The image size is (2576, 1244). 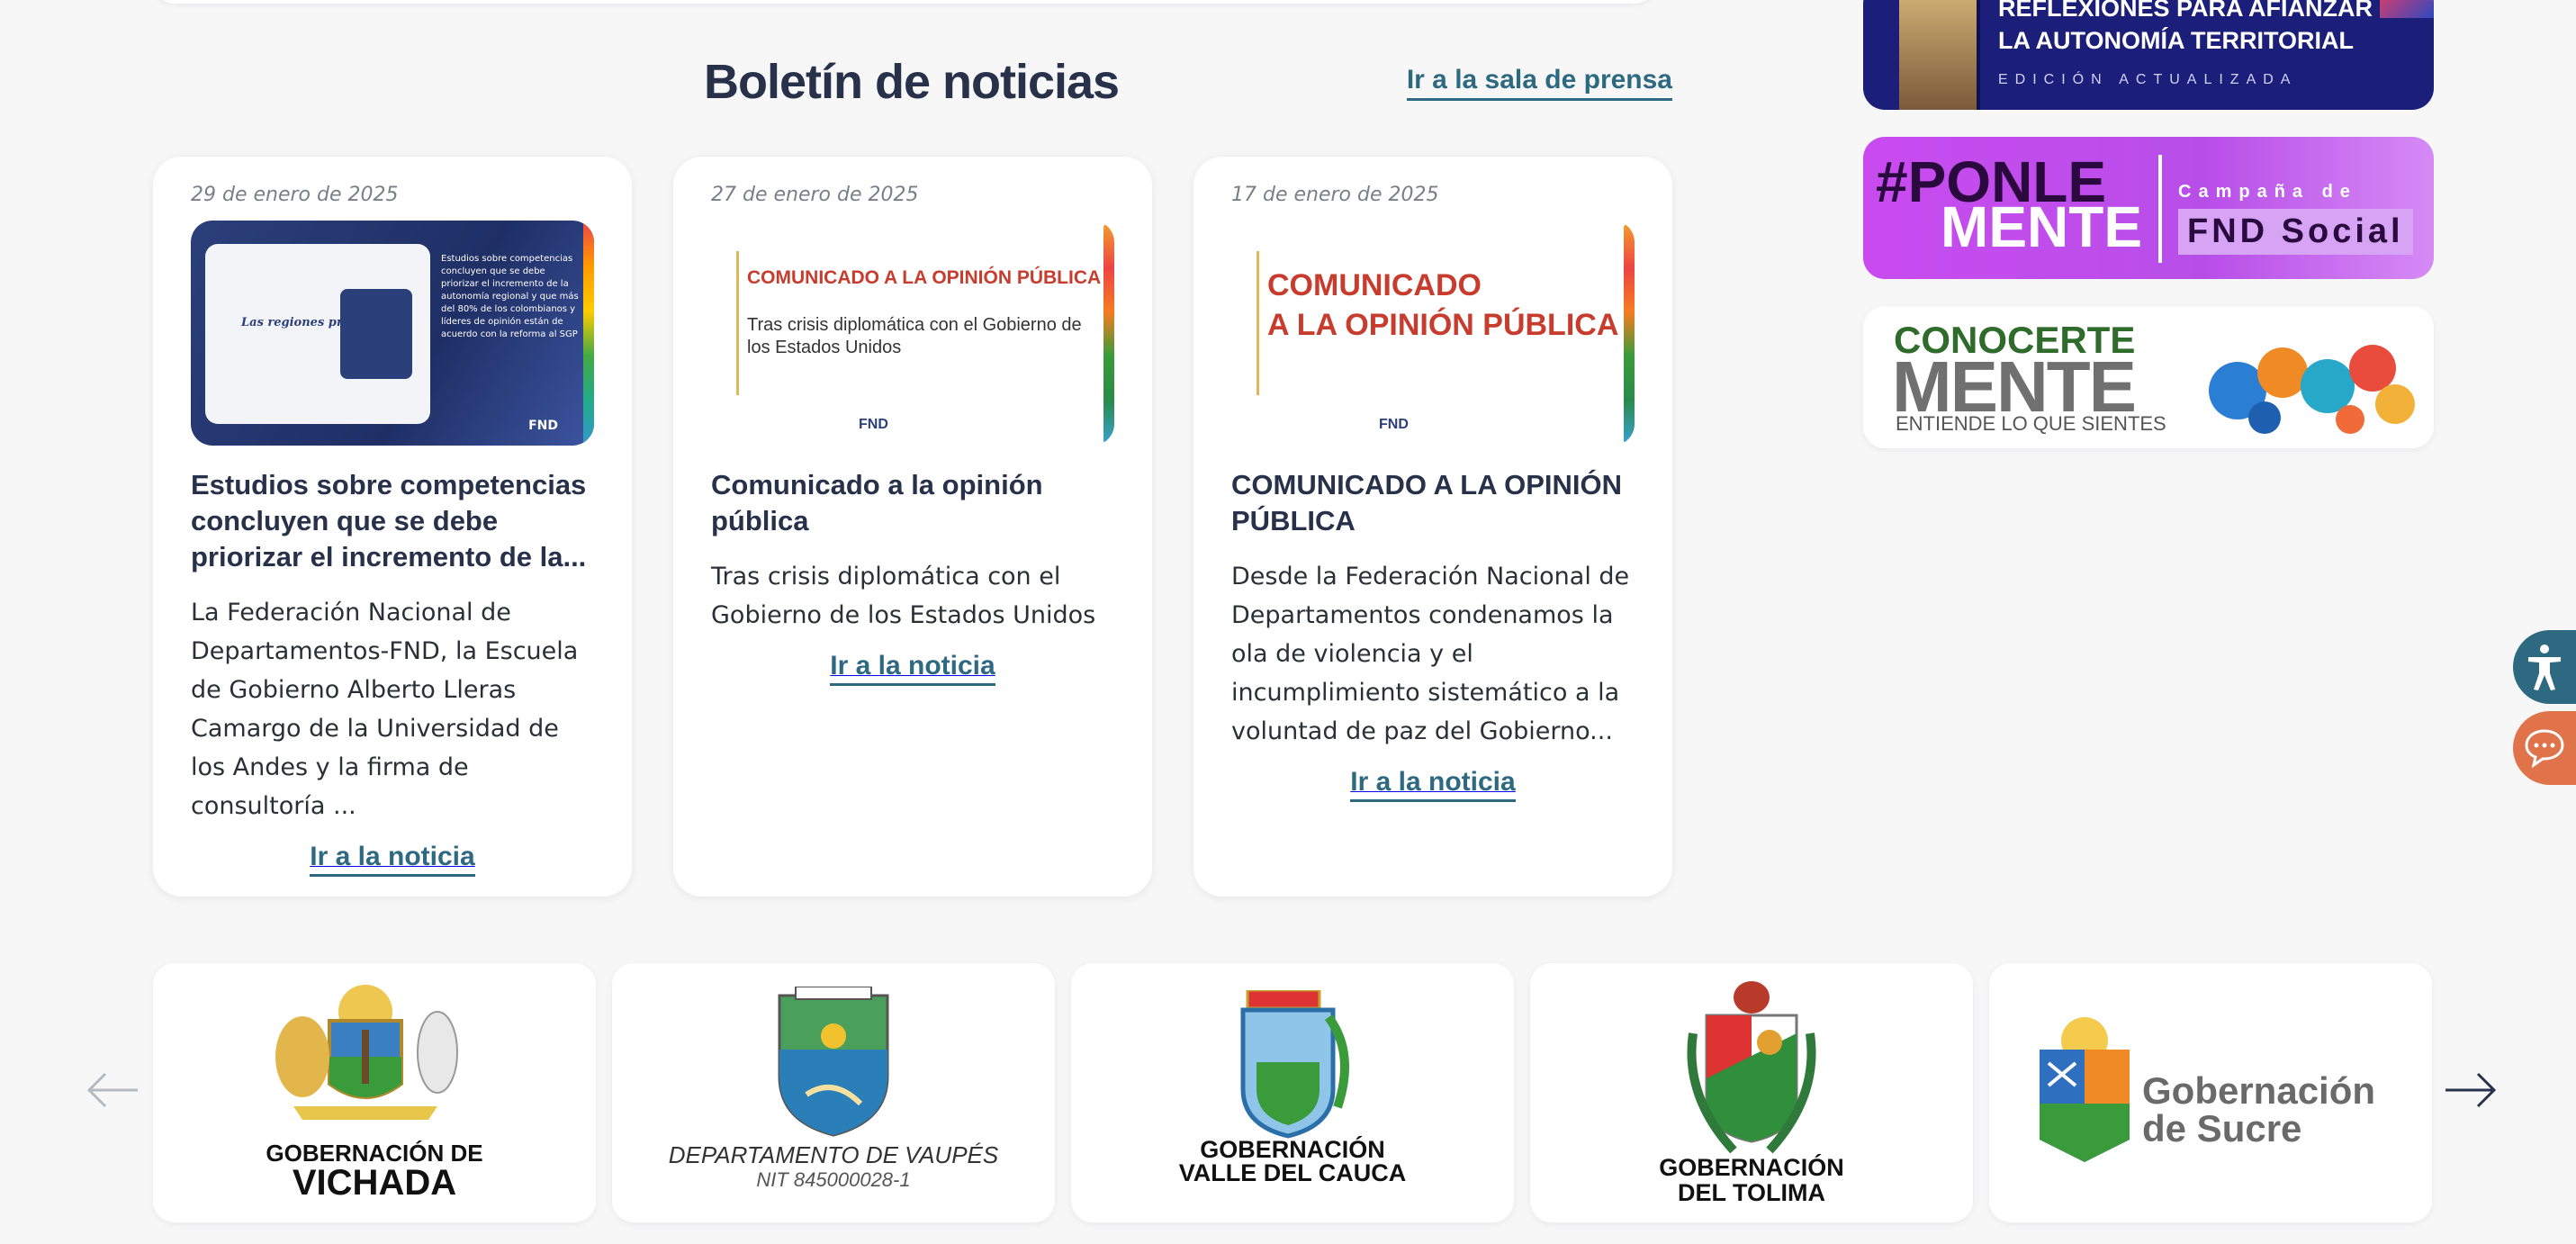 What do you see at coordinates (904, 2) in the screenshot?
I see `previous-section-card` at bounding box center [904, 2].